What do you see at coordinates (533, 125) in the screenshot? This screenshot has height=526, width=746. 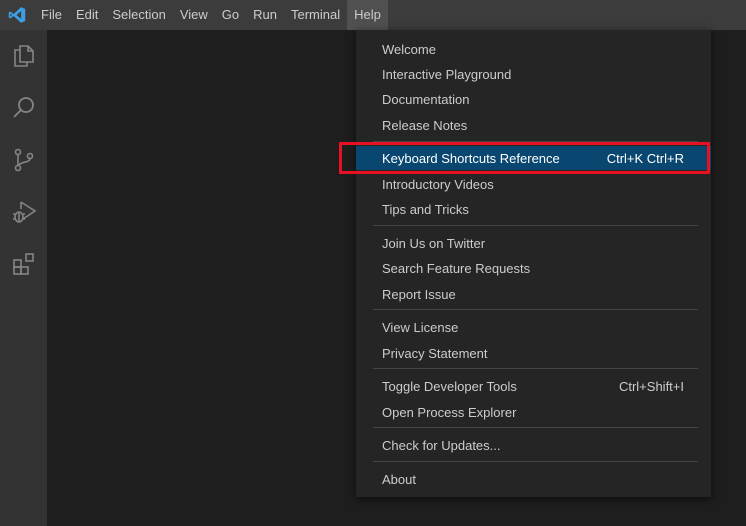 I see `menu-item-release-notes: Release Notes` at bounding box center [533, 125].